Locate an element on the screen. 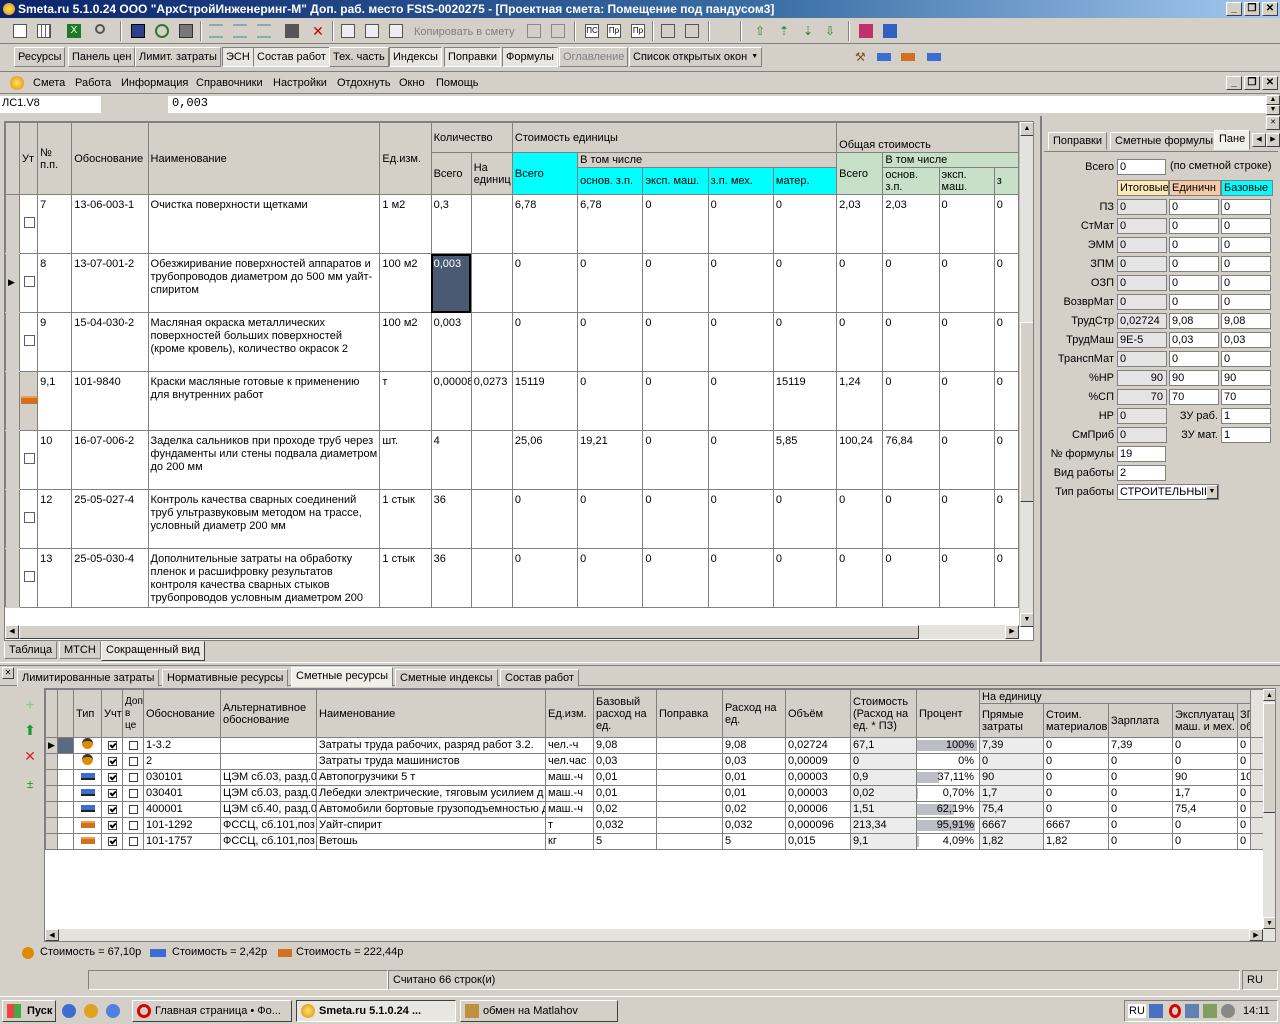  work-type-select: СТРОИТЕЛЬНЫЕ ▼ is located at coordinates (1168, 492).